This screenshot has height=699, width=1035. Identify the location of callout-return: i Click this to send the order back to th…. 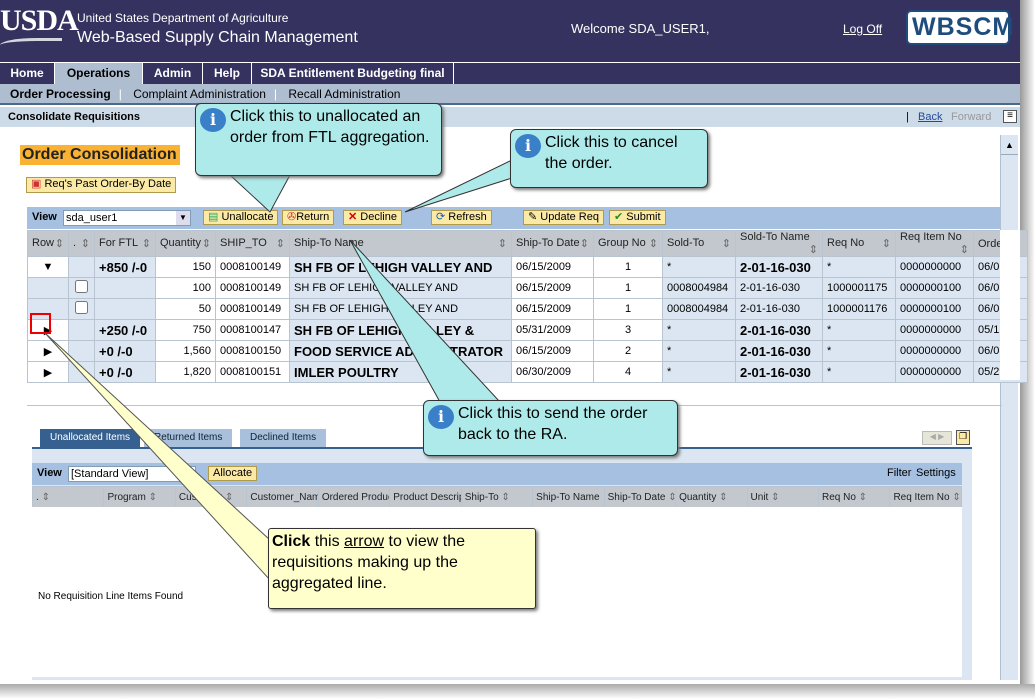
(550, 428).